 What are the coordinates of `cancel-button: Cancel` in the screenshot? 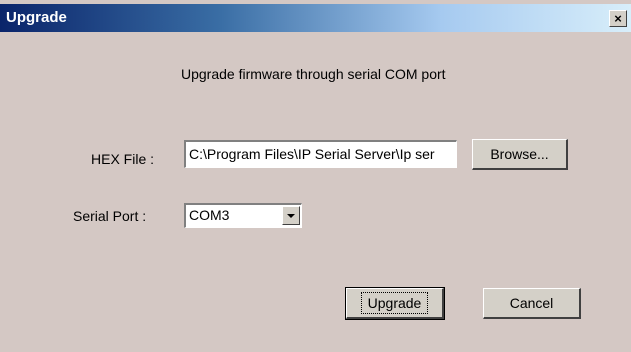 It's located at (532, 303).